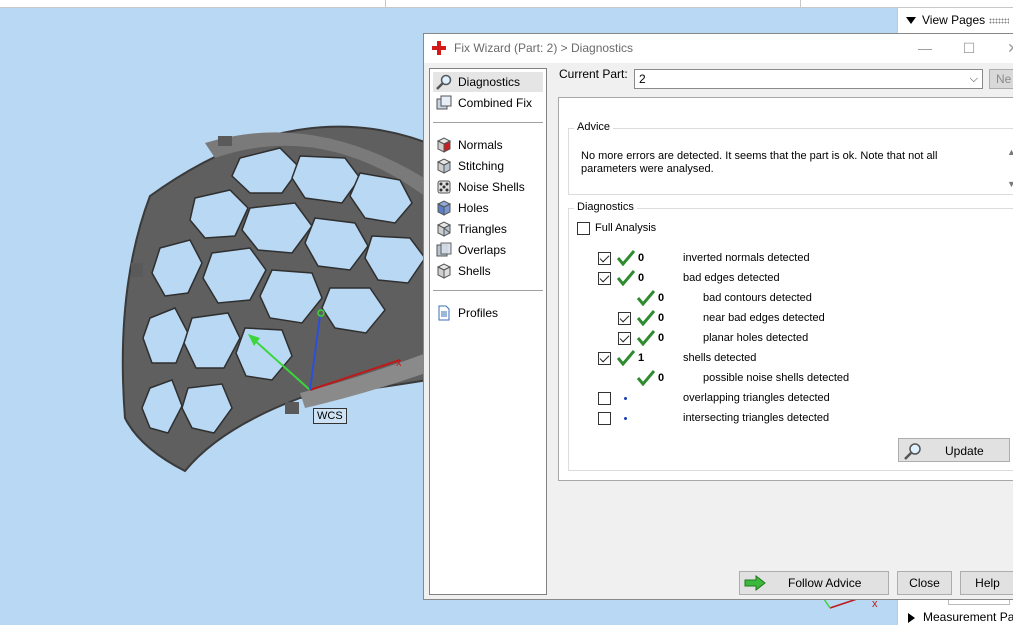 Image resolution: width=1013 pixels, height=625 pixels. What do you see at coordinates (776, 378) in the screenshot?
I see `diag-label: possible noise shells detected` at bounding box center [776, 378].